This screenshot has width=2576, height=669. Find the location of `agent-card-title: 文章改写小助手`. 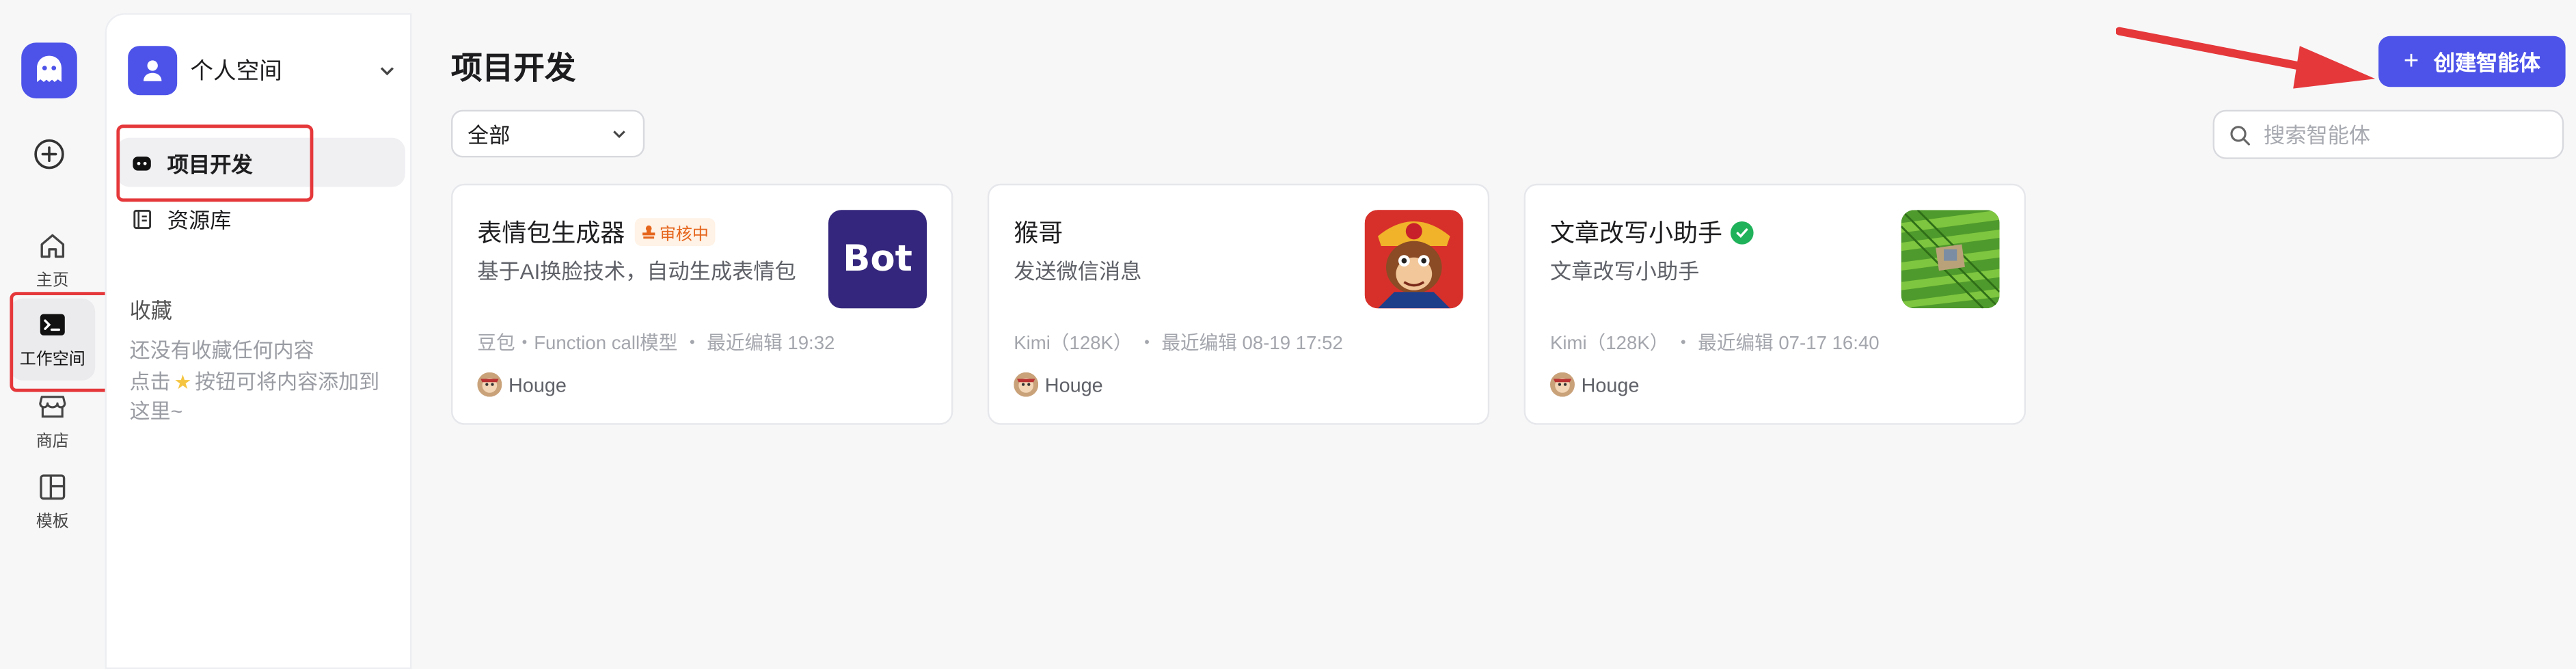

agent-card-title: 文章改写小助手 is located at coordinates (1652, 232).